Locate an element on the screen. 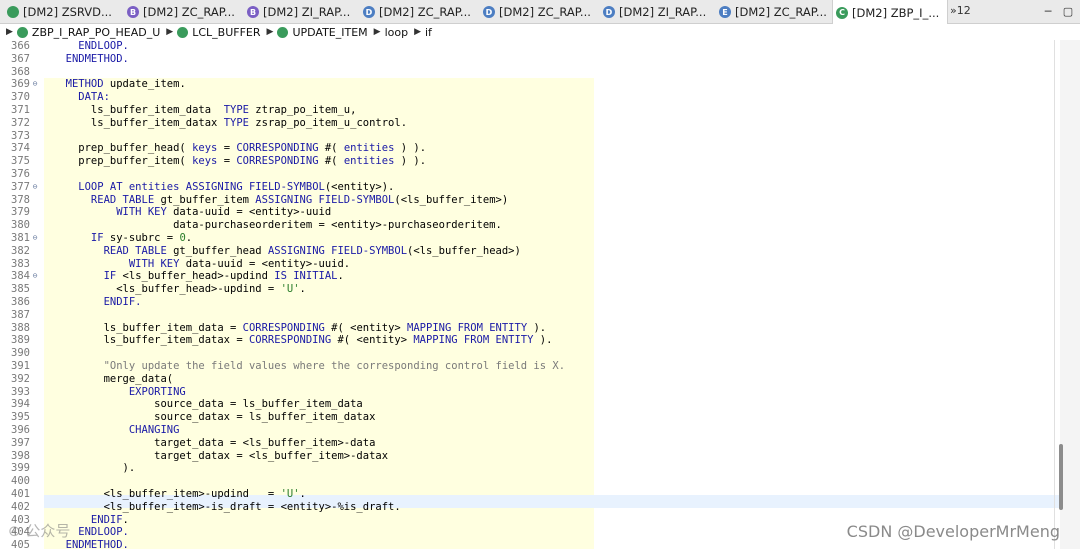  code-text: <ls_buffer_head>-updind = 'U'. is located at coordinates (179, 289).